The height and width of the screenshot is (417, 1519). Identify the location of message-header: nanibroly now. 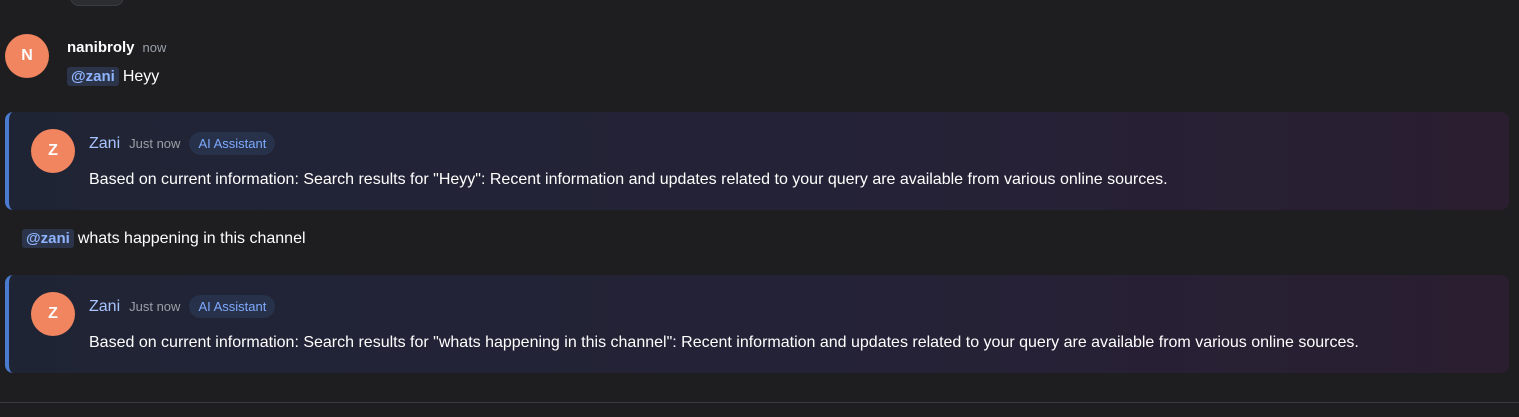
(116, 48).